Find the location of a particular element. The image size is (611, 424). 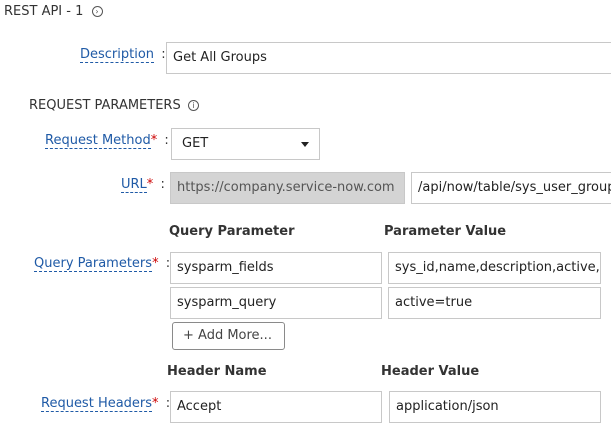

request-headers-label-row: Request Headers* : is located at coordinates (105, 404).